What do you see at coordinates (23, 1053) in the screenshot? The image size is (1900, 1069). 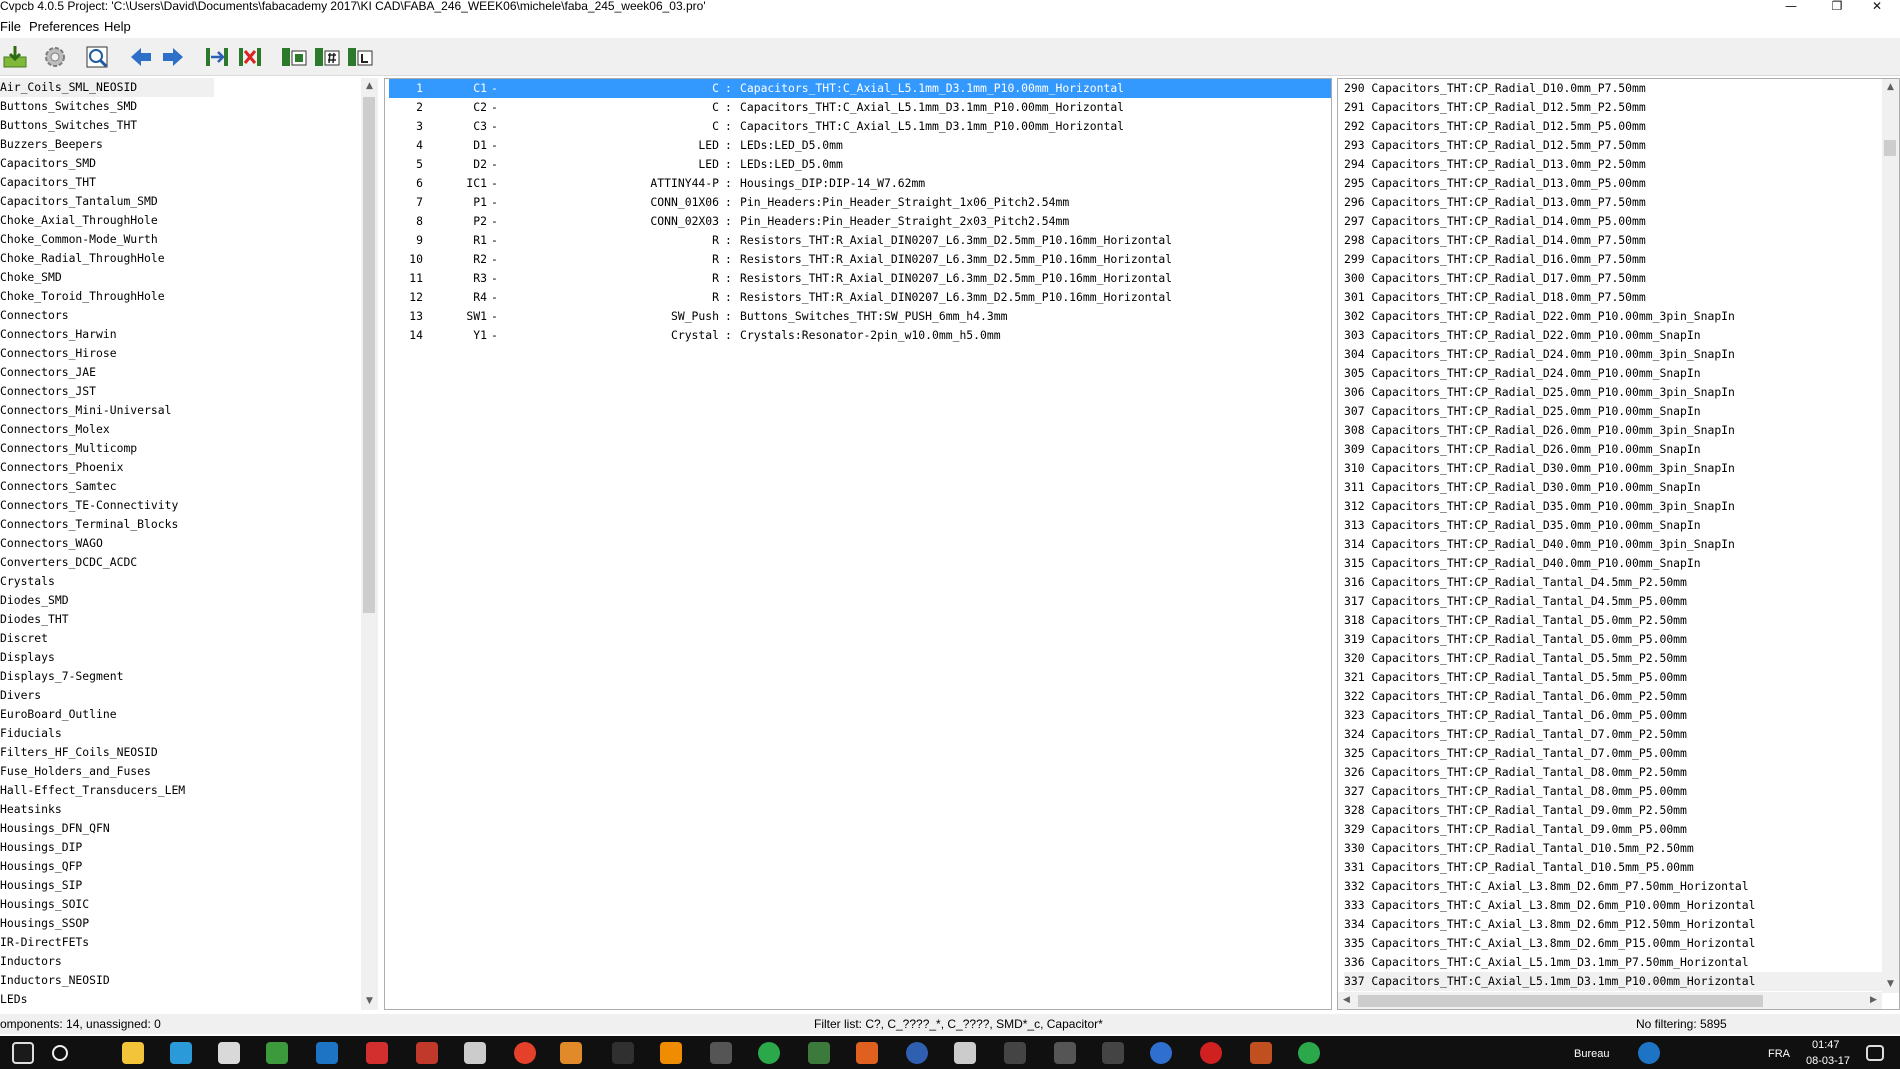 I see `start-icon` at bounding box center [23, 1053].